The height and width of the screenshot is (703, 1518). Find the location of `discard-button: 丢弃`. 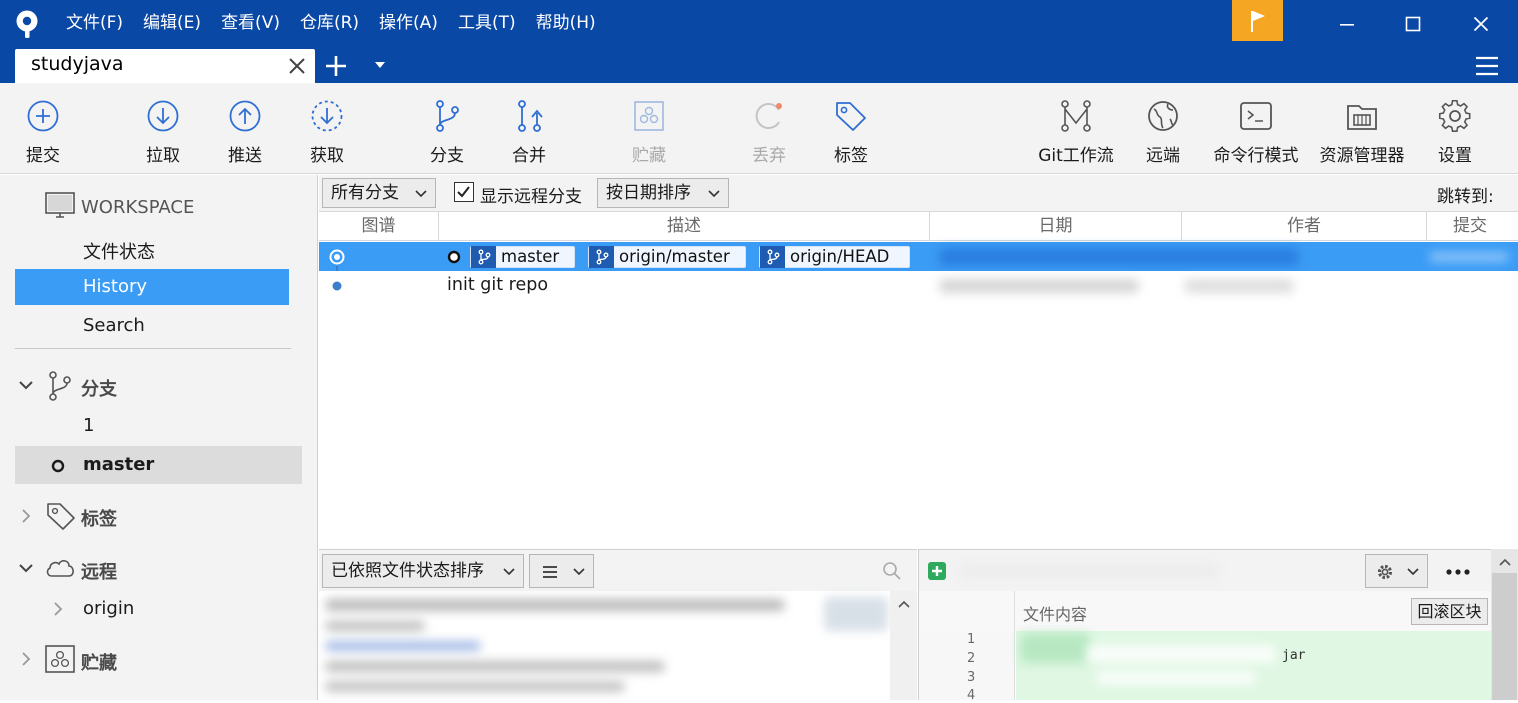

discard-button: 丢弃 is located at coordinates (769, 128).